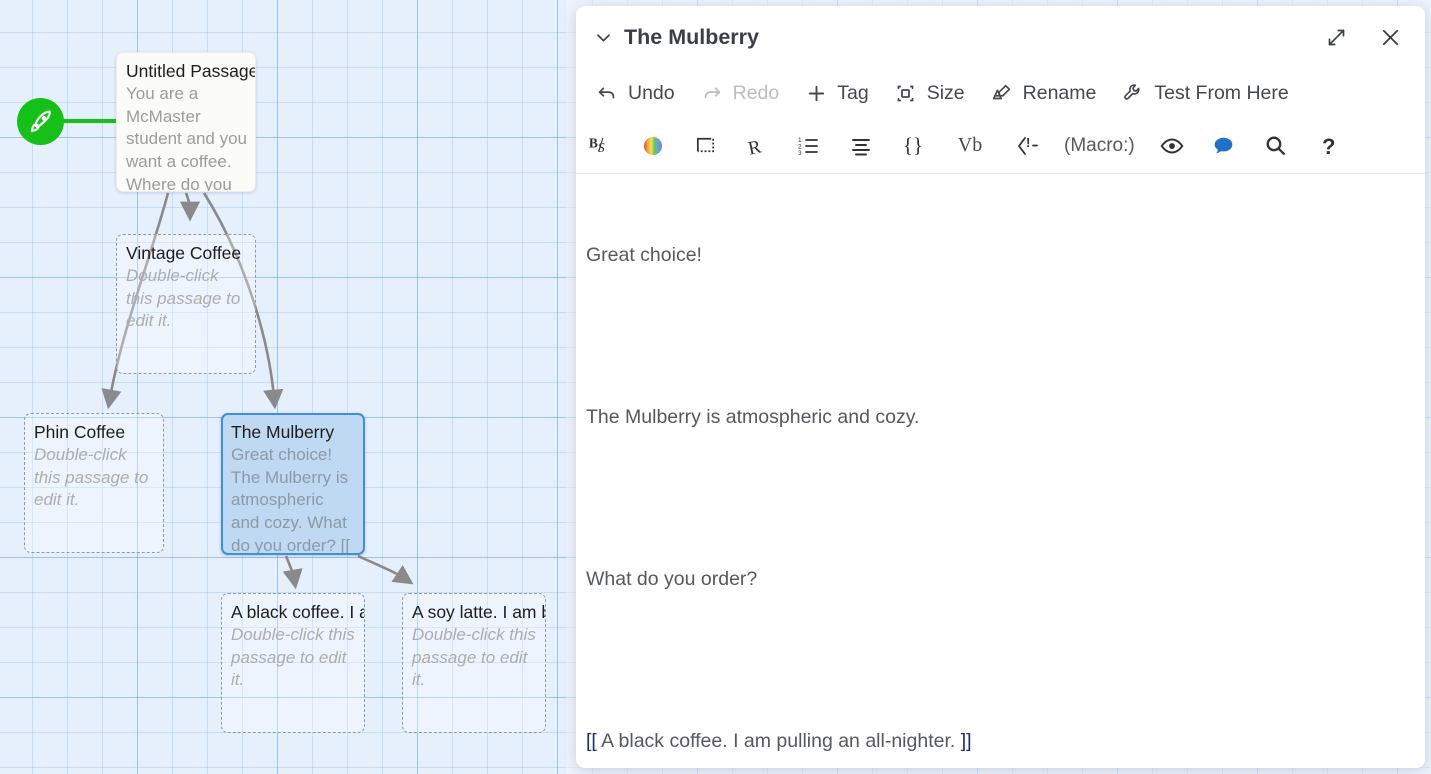  What do you see at coordinates (756, 92) in the screenshot?
I see `redo-label: Redo` at bounding box center [756, 92].